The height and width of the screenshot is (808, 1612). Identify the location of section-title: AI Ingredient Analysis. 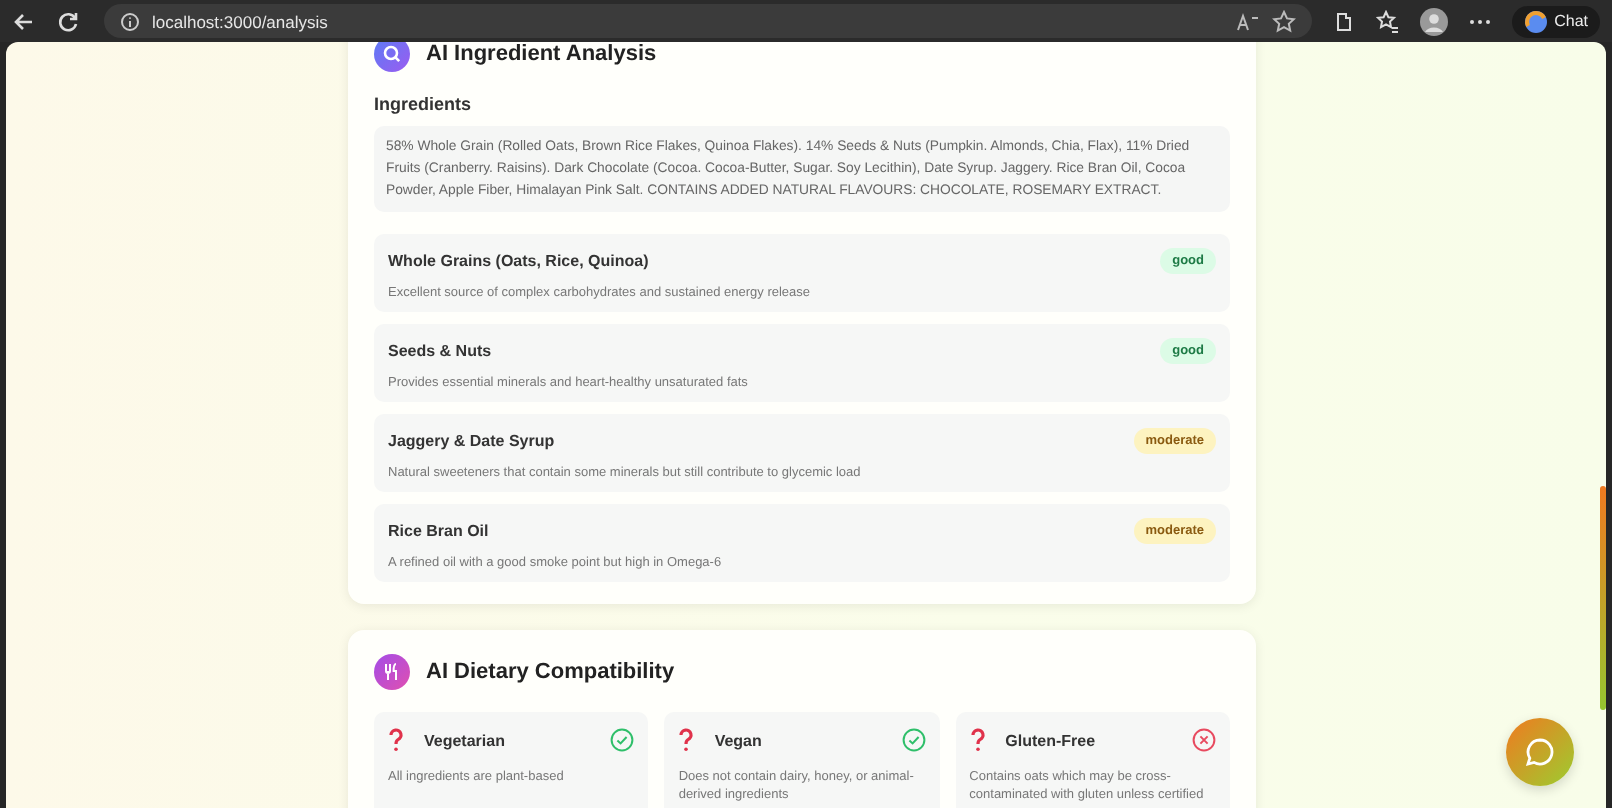
(541, 54).